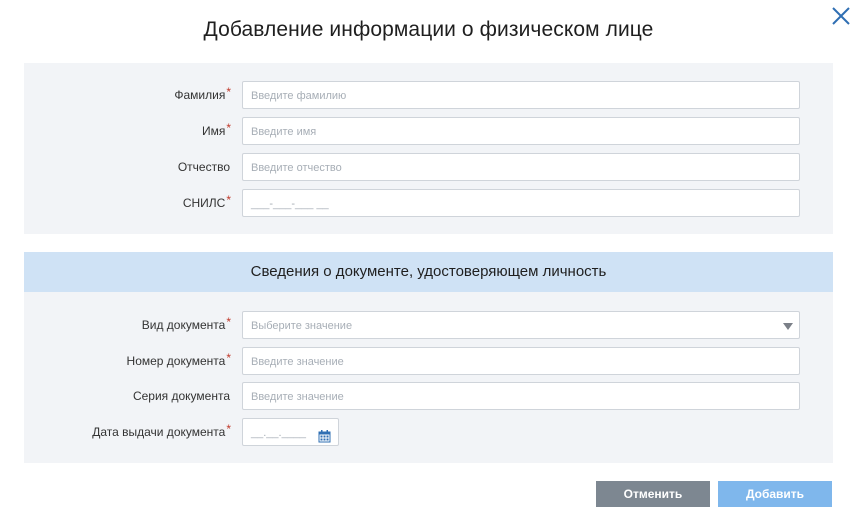 The width and height of the screenshot is (857, 515). What do you see at coordinates (653, 494) in the screenshot?
I see `cancel-button: Отменить` at bounding box center [653, 494].